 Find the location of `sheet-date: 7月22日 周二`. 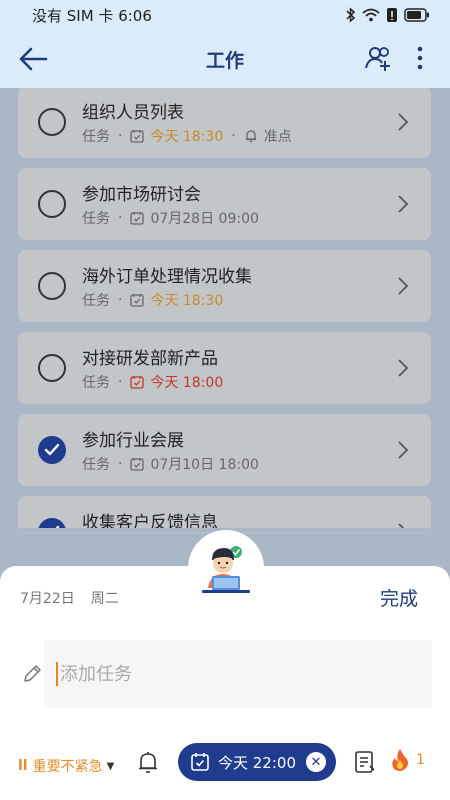

sheet-date: 7月22日 周二 is located at coordinates (69, 598).